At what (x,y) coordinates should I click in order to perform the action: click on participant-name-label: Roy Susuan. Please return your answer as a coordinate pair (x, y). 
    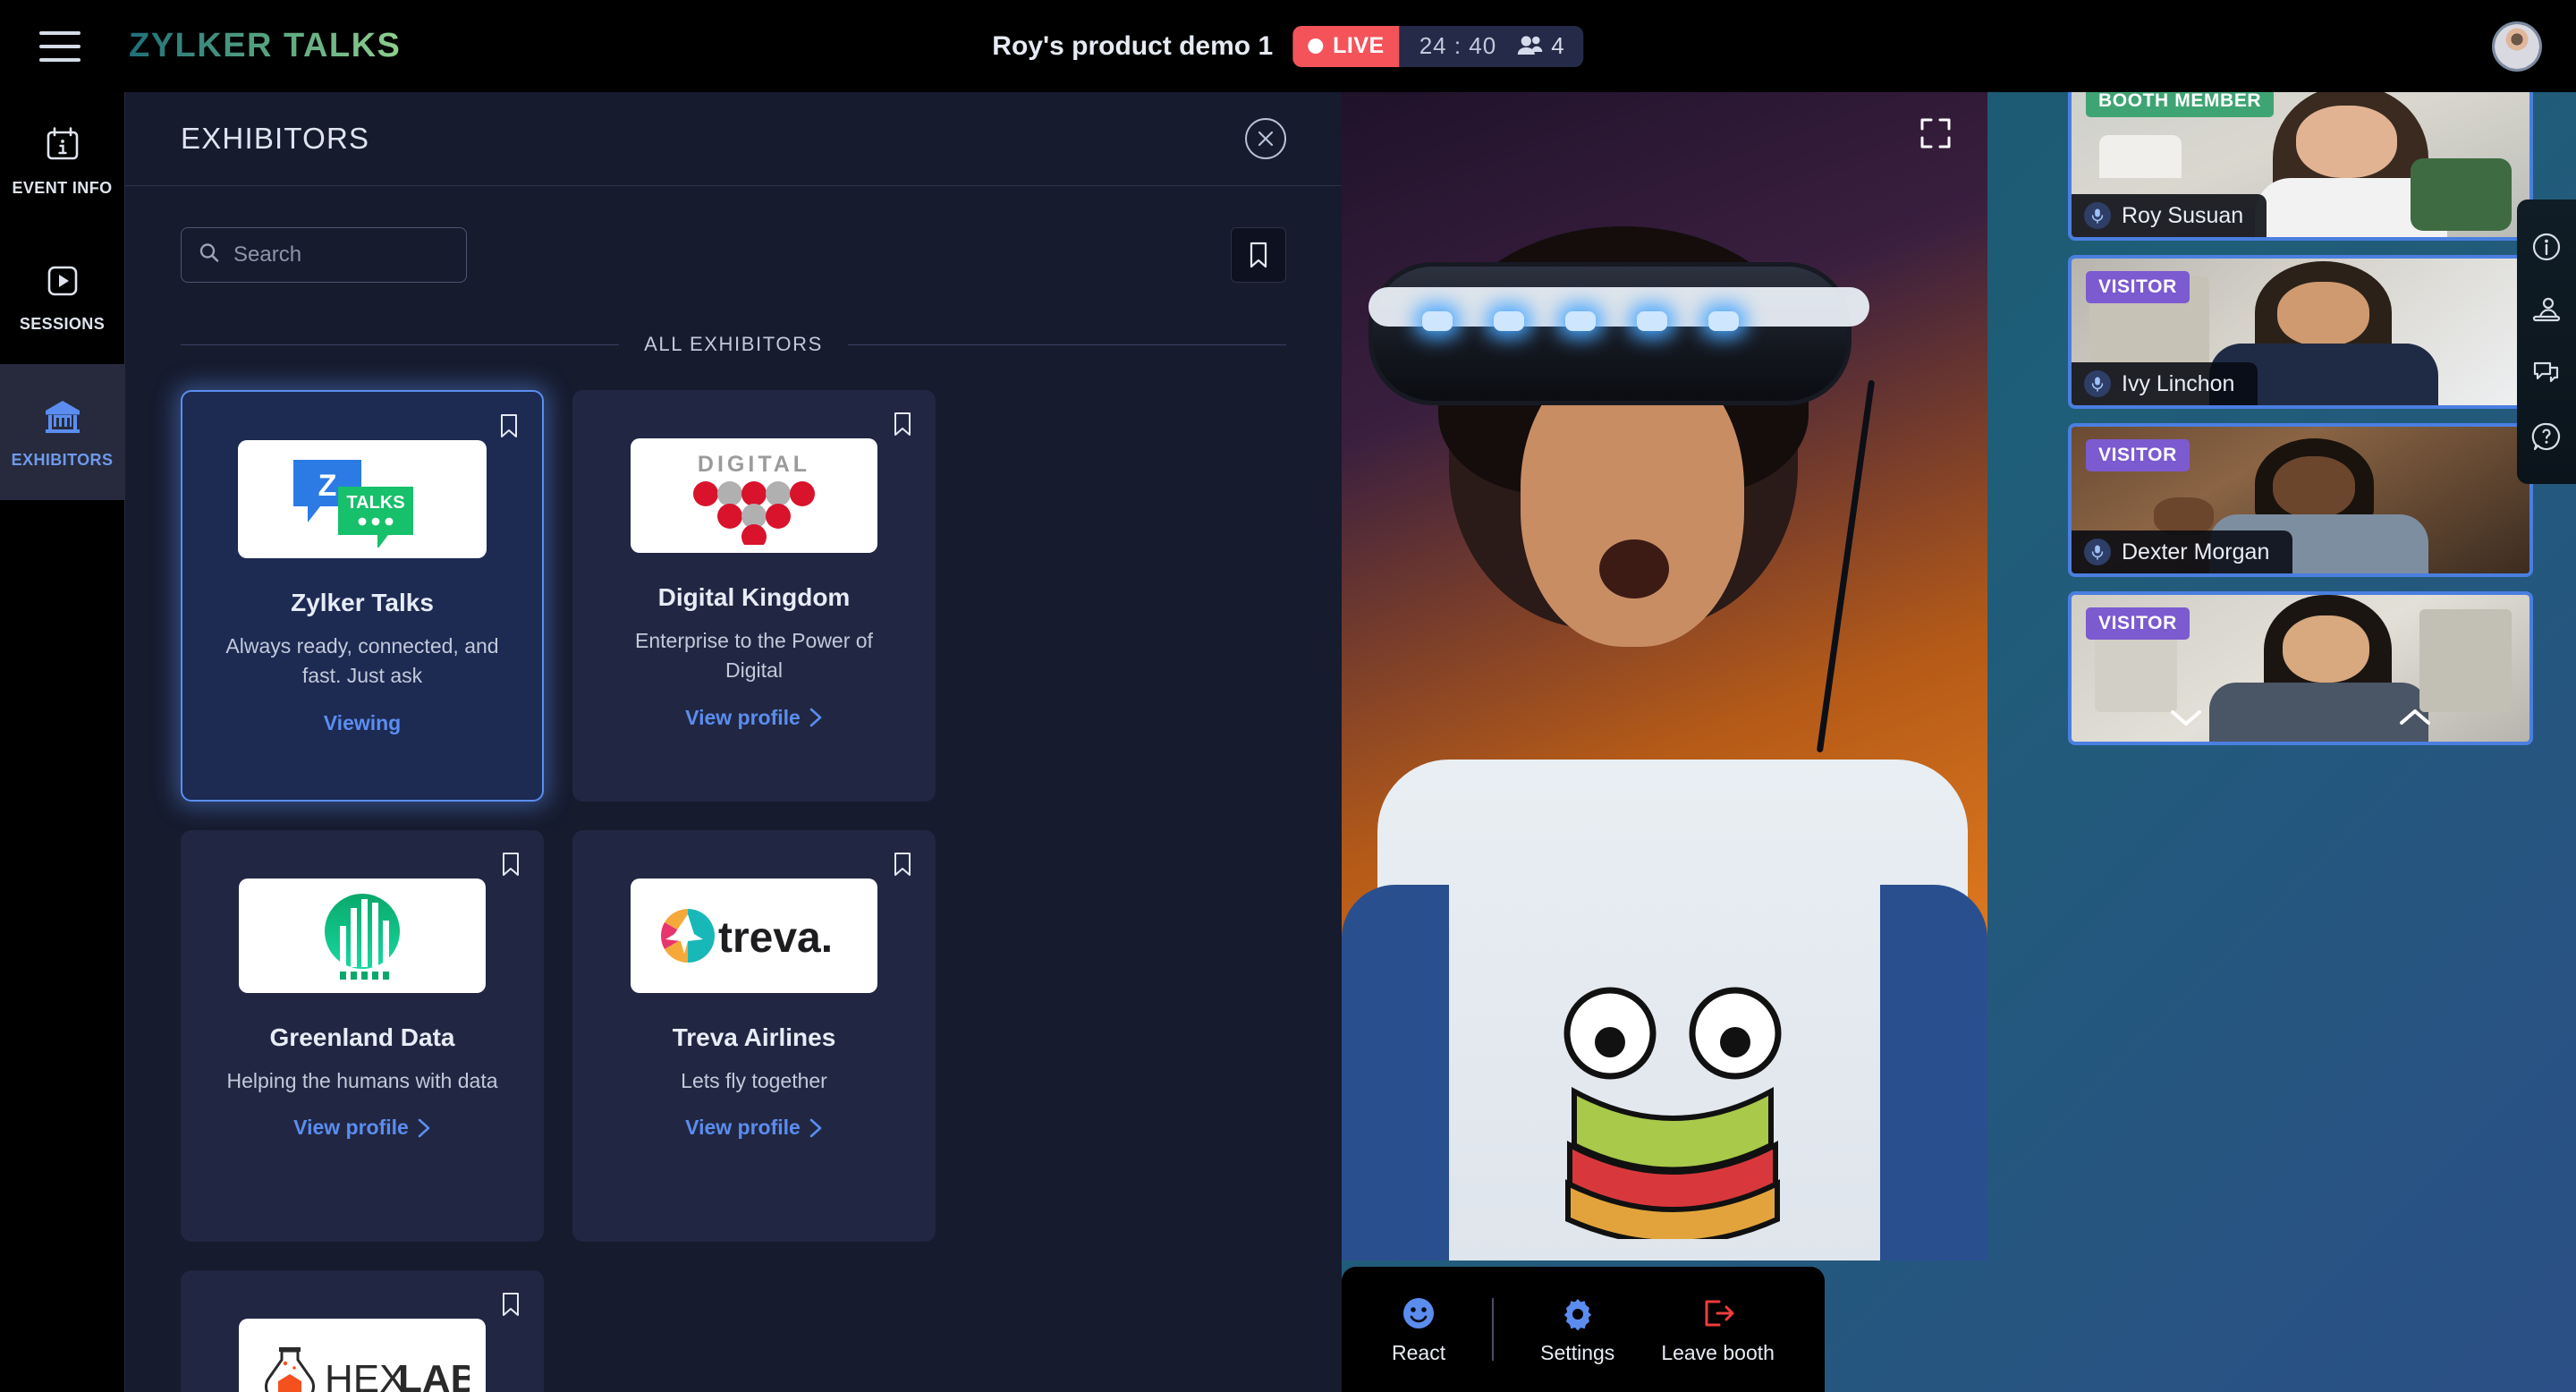
    Looking at the image, I should click on (2169, 215).